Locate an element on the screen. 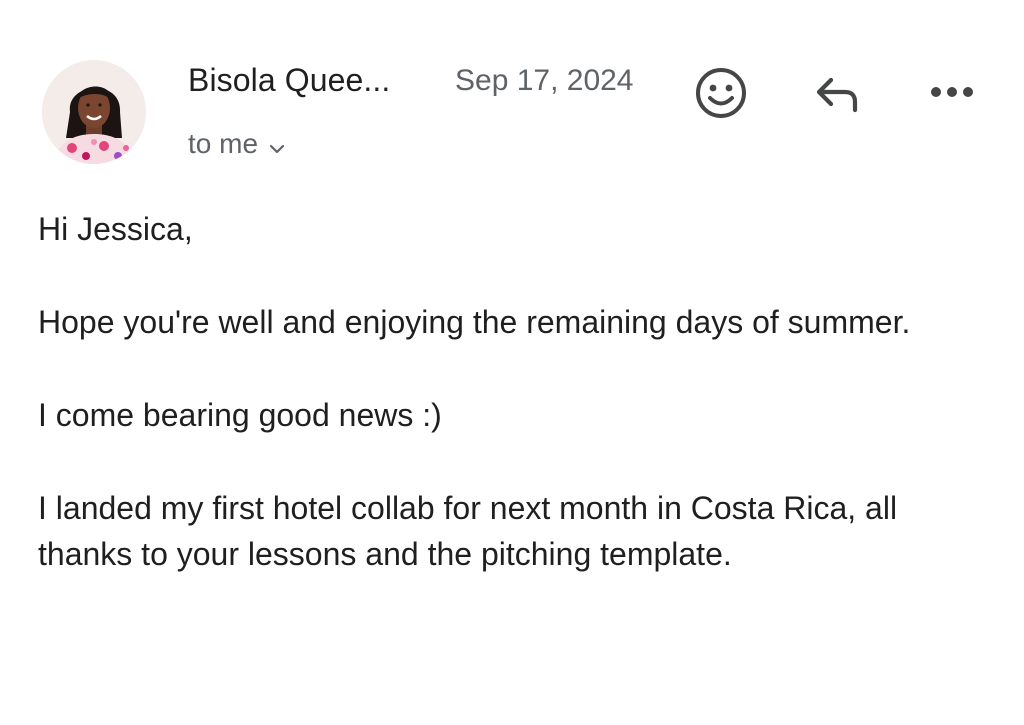 The width and height of the screenshot is (1024, 725). more-options-icon is located at coordinates (952, 92).